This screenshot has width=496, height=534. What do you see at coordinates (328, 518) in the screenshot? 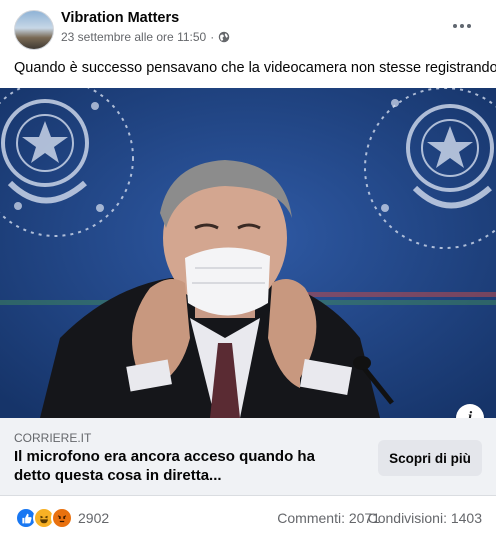
I see `comments-count: Commenti: 2071` at bounding box center [328, 518].